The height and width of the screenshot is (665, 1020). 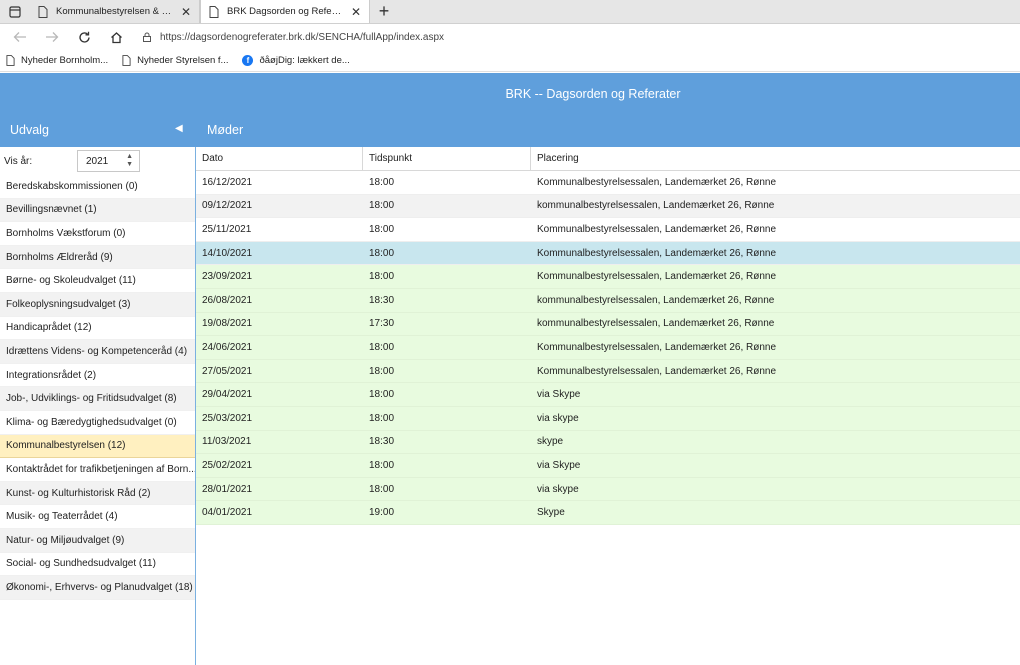 I want to click on committee-item: Natur- og Miljøudvalget (9), so click(x=97, y=540).